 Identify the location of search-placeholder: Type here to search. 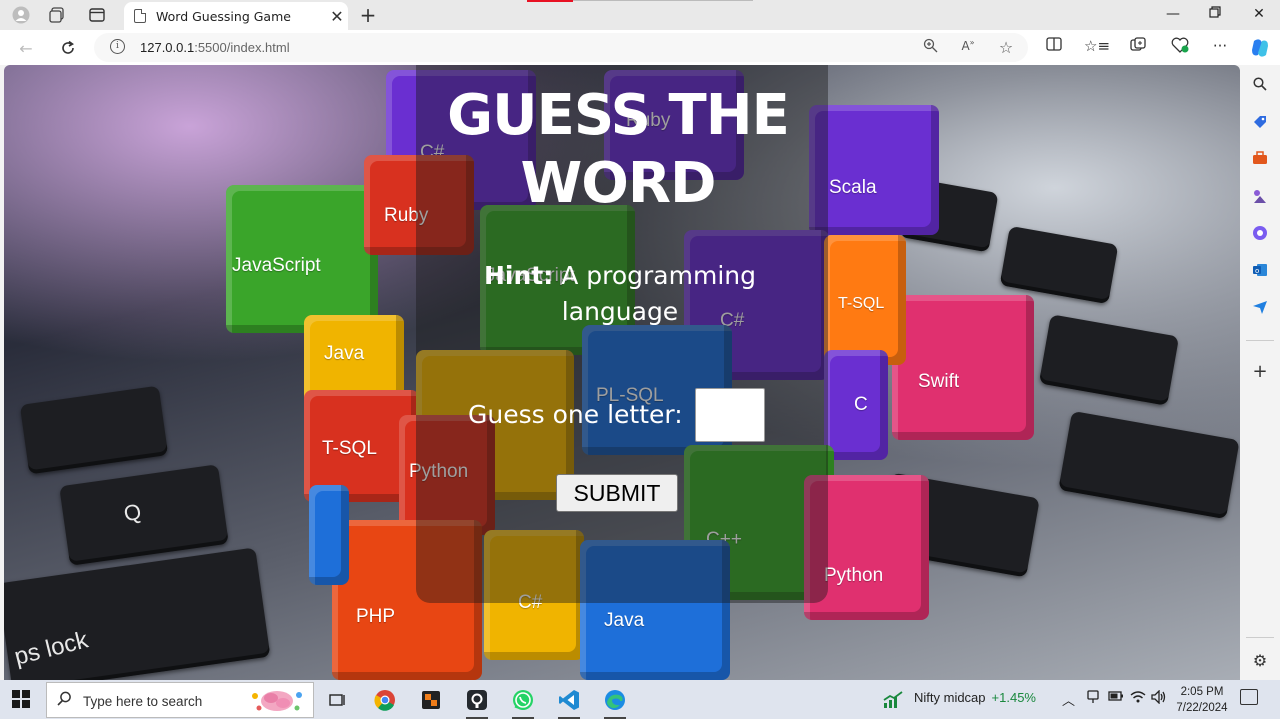
(143, 701).